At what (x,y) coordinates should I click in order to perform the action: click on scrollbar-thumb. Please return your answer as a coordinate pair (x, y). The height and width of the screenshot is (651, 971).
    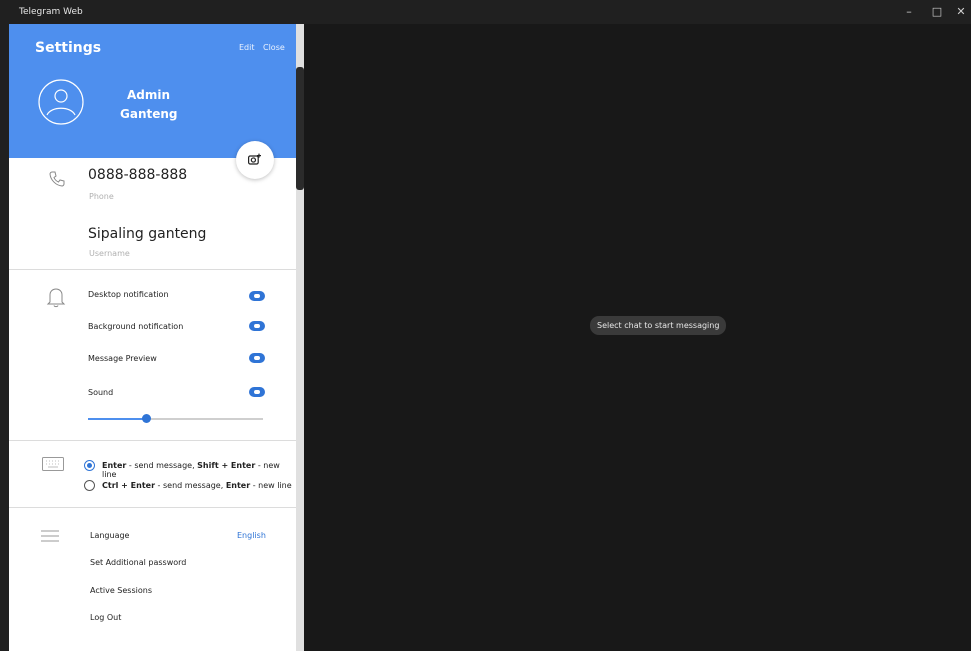
    Looking at the image, I should click on (300, 128).